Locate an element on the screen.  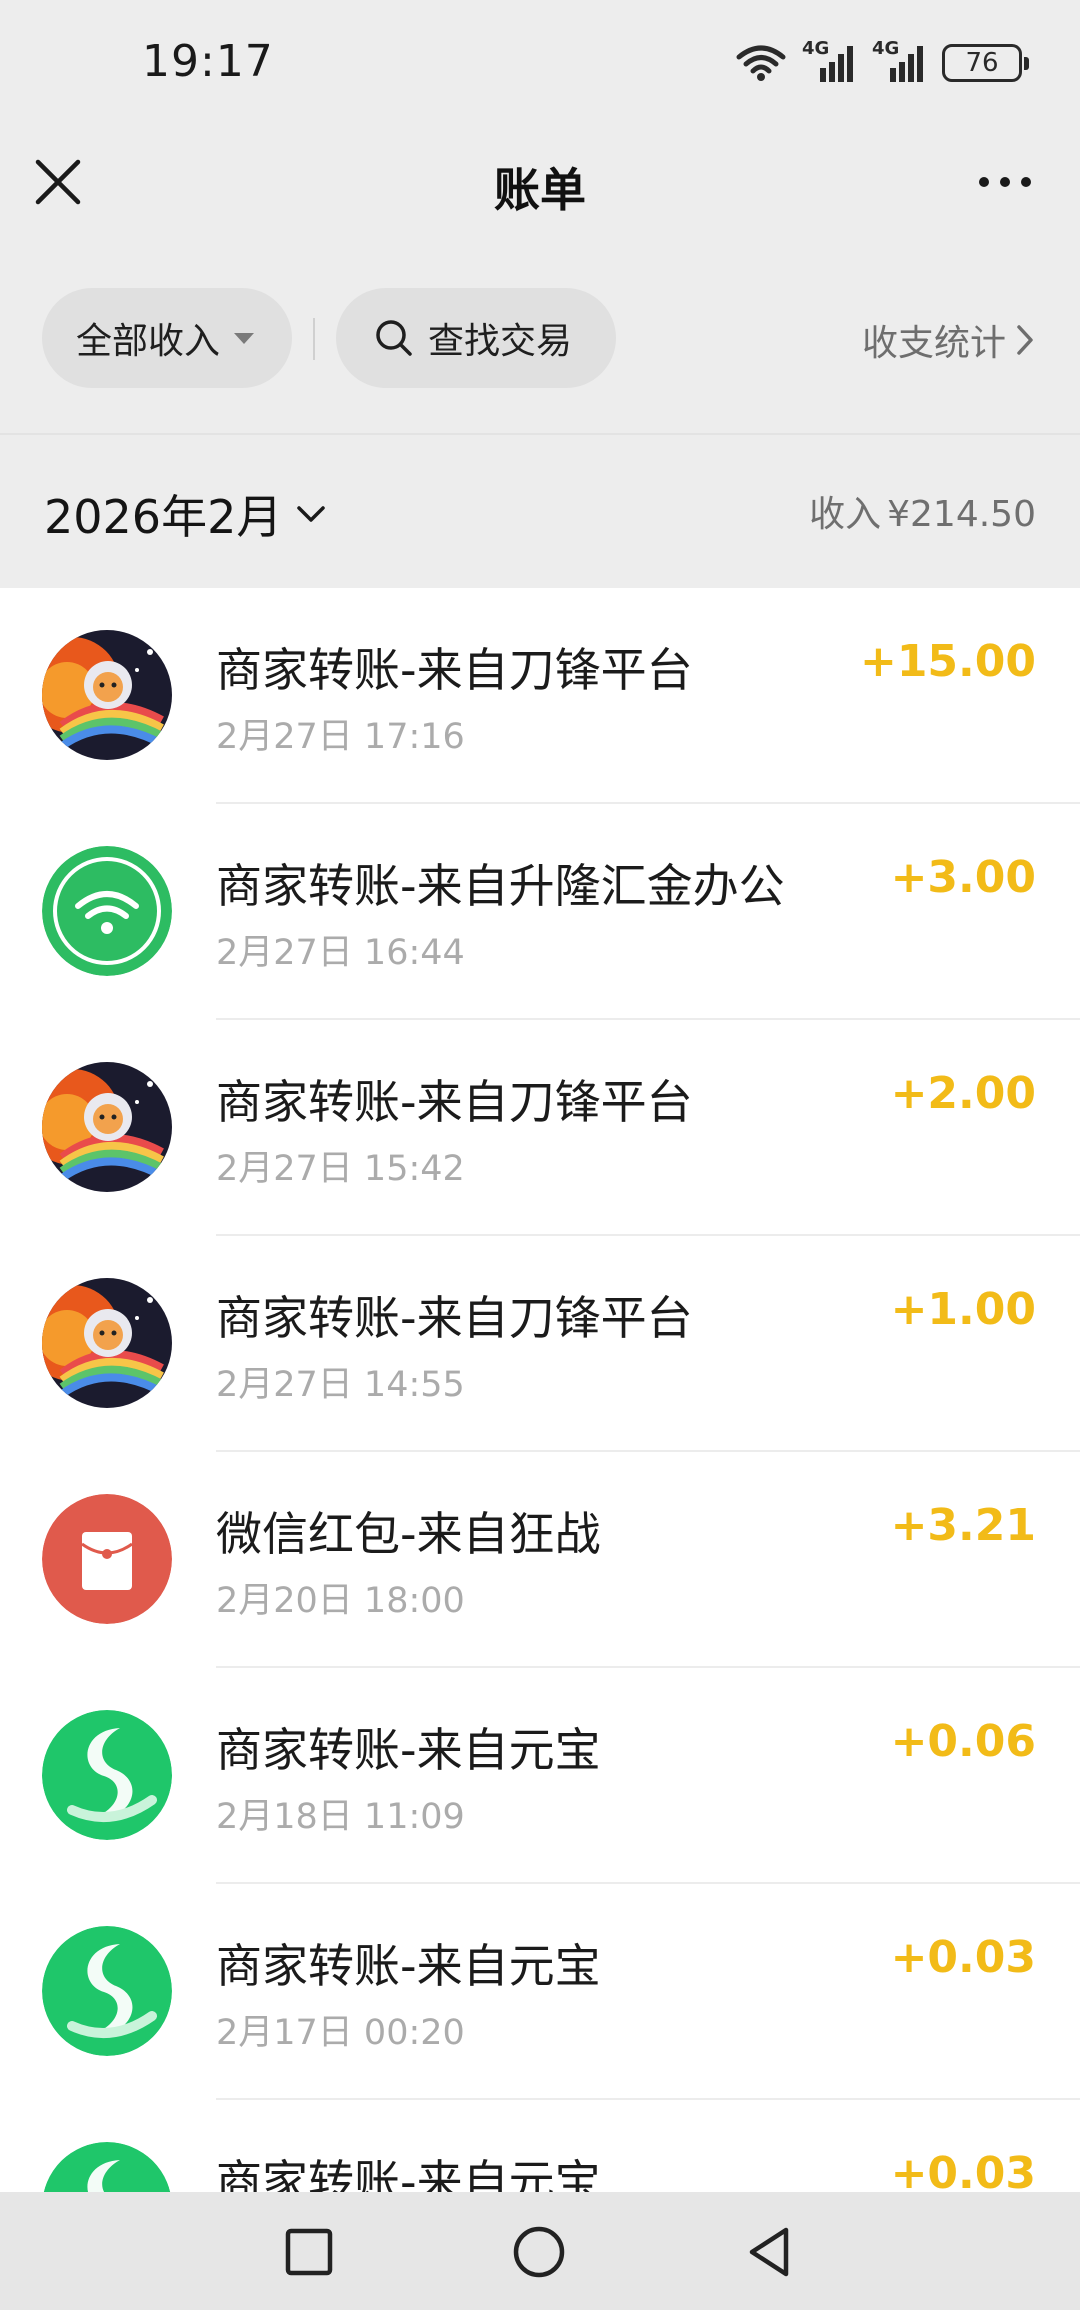
signal-icon-2: 4G is located at coordinates (899, 61).